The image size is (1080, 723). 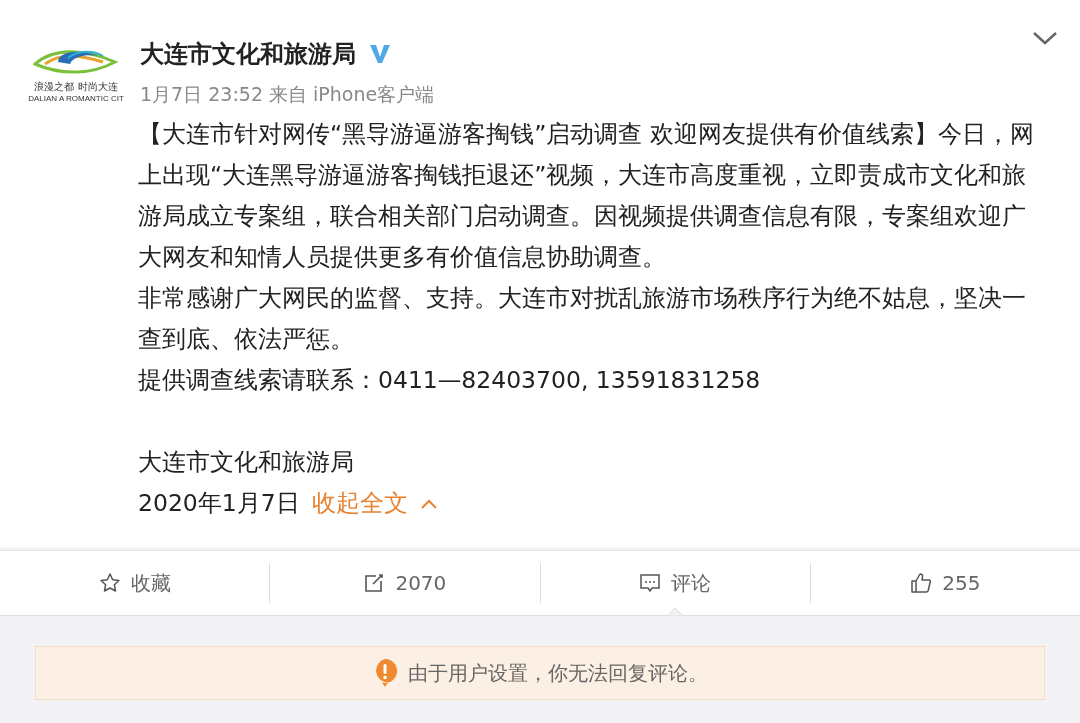 What do you see at coordinates (428, 503) in the screenshot?
I see `caret-up-icon` at bounding box center [428, 503].